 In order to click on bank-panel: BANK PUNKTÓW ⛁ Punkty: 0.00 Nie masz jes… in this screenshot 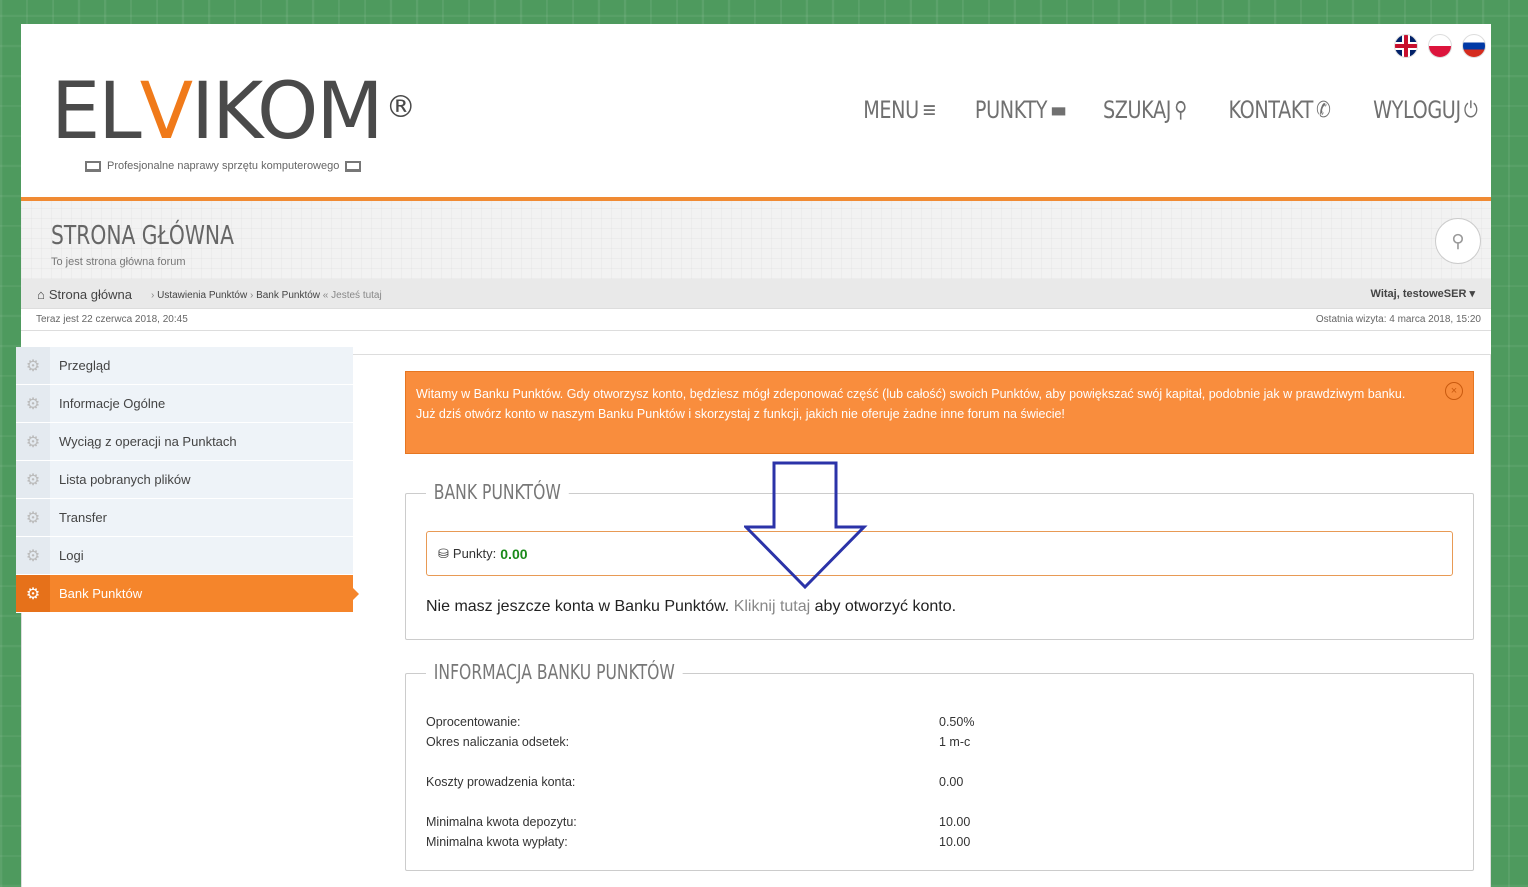, I will do `click(939, 560)`.